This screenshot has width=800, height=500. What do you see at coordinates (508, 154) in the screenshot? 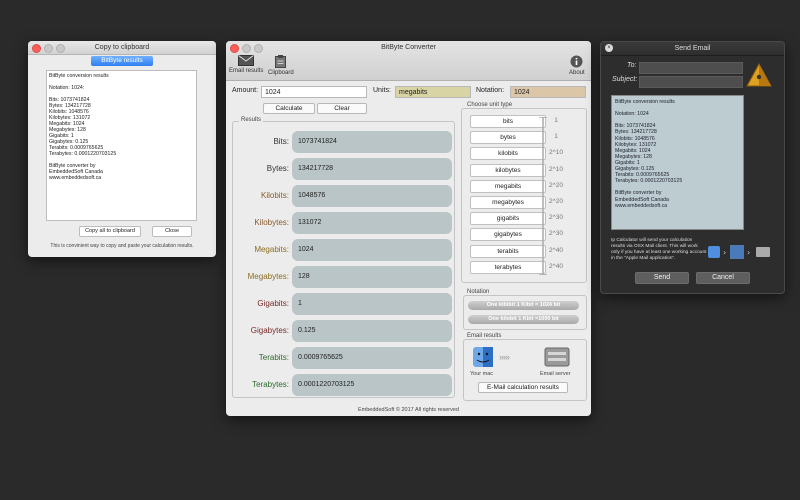
I see `unit-button-kilobits: kilobits` at bounding box center [508, 154].